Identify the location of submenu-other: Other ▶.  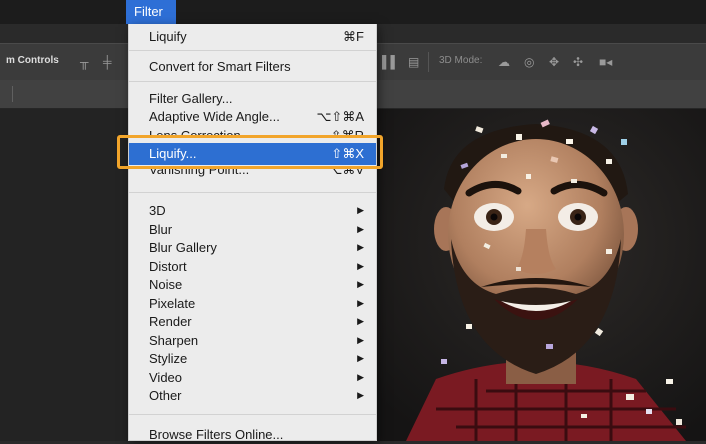
(252, 395).